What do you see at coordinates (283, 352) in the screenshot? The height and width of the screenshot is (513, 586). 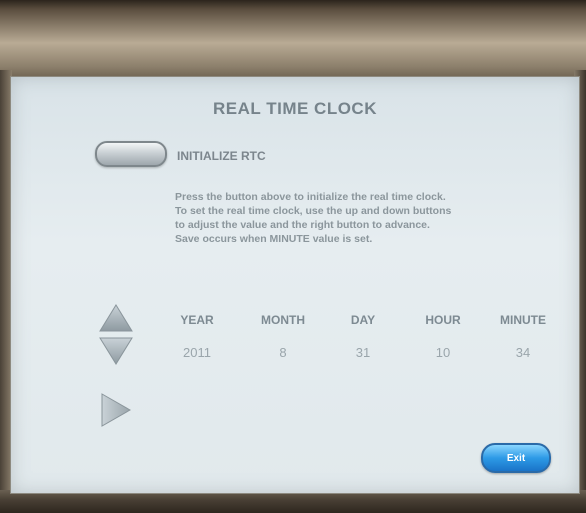 I see `month-value: 8` at bounding box center [283, 352].